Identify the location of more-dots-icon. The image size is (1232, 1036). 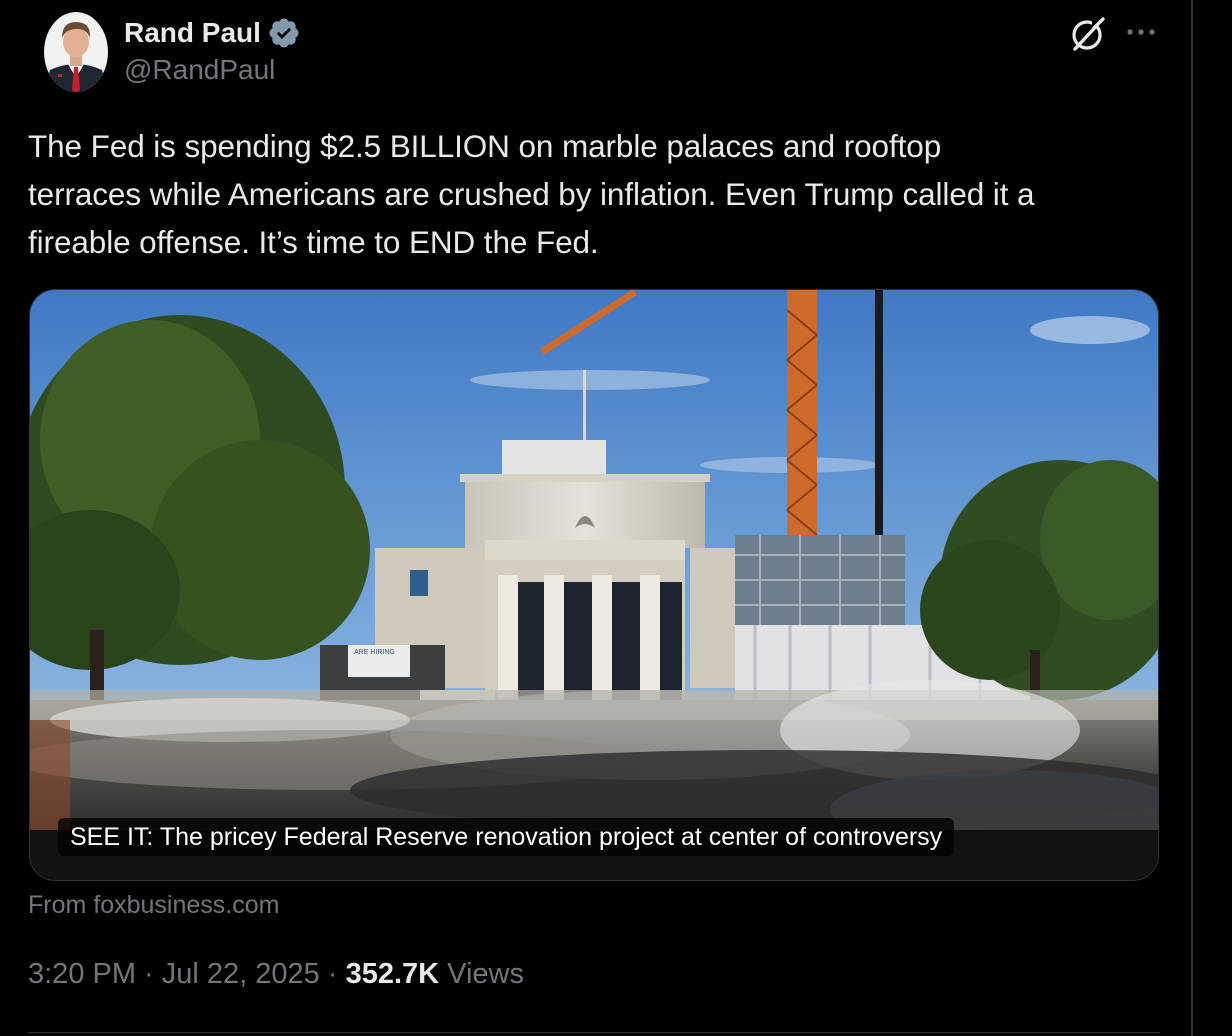
(1142, 33).